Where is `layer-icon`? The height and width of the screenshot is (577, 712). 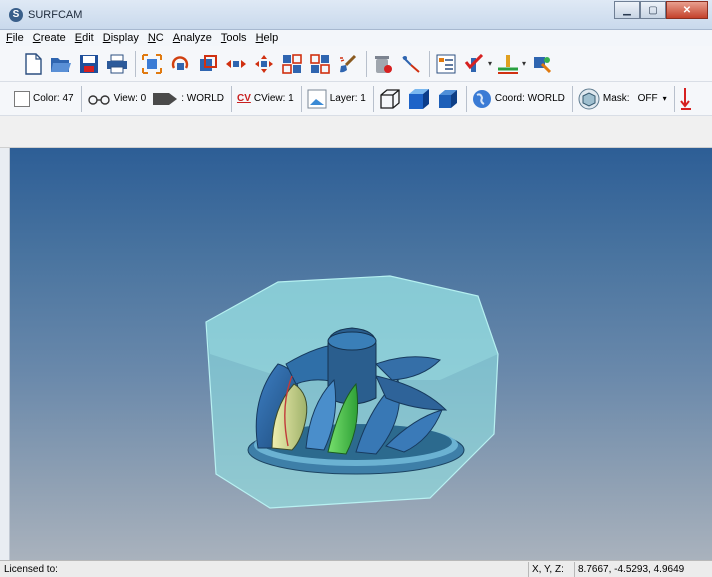
layer-icon is located at coordinates (317, 98).